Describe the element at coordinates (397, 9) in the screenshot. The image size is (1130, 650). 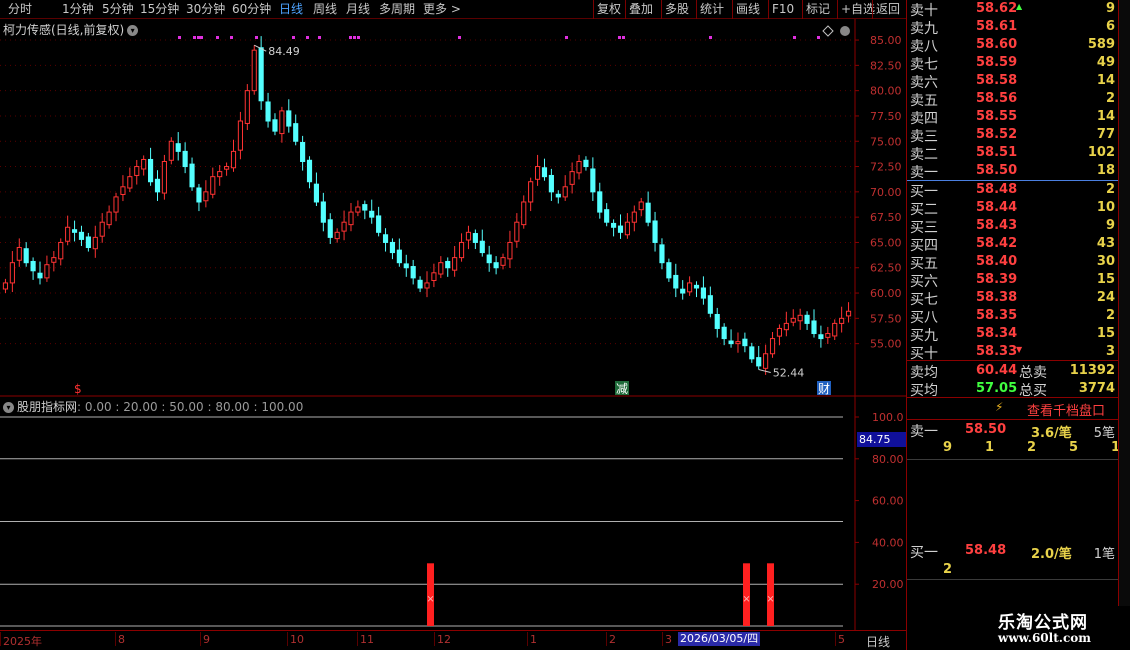
I see `period-tab-9: 多周期` at that location.